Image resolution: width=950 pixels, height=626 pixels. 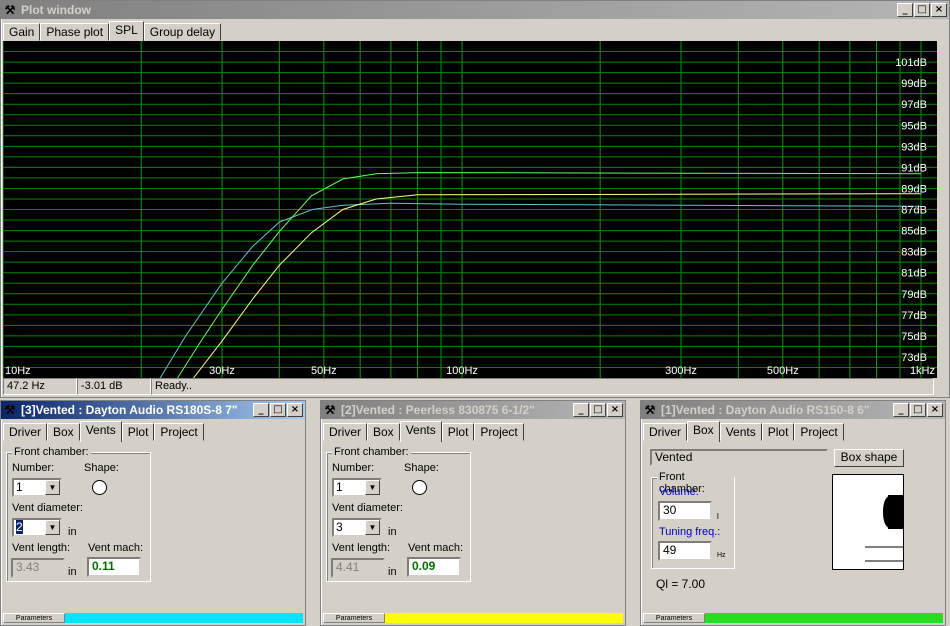 I want to click on window-1-bottom-bar: Parameters, so click(x=793, y=618).